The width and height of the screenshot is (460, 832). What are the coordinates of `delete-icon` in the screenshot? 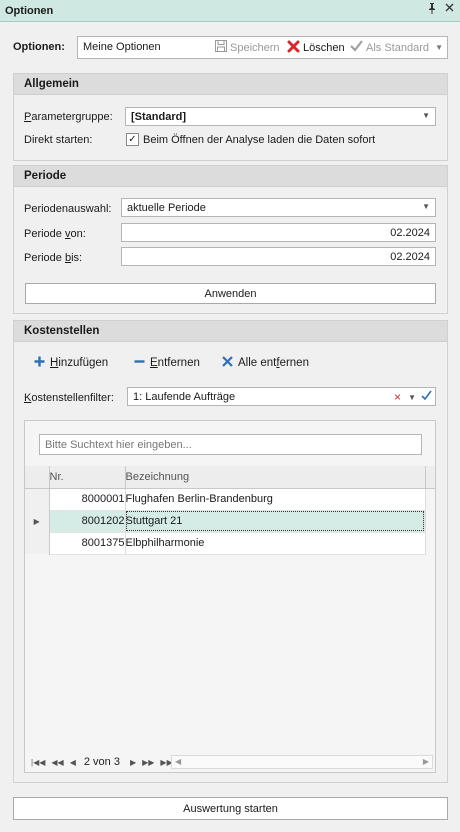 It's located at (293, 48).